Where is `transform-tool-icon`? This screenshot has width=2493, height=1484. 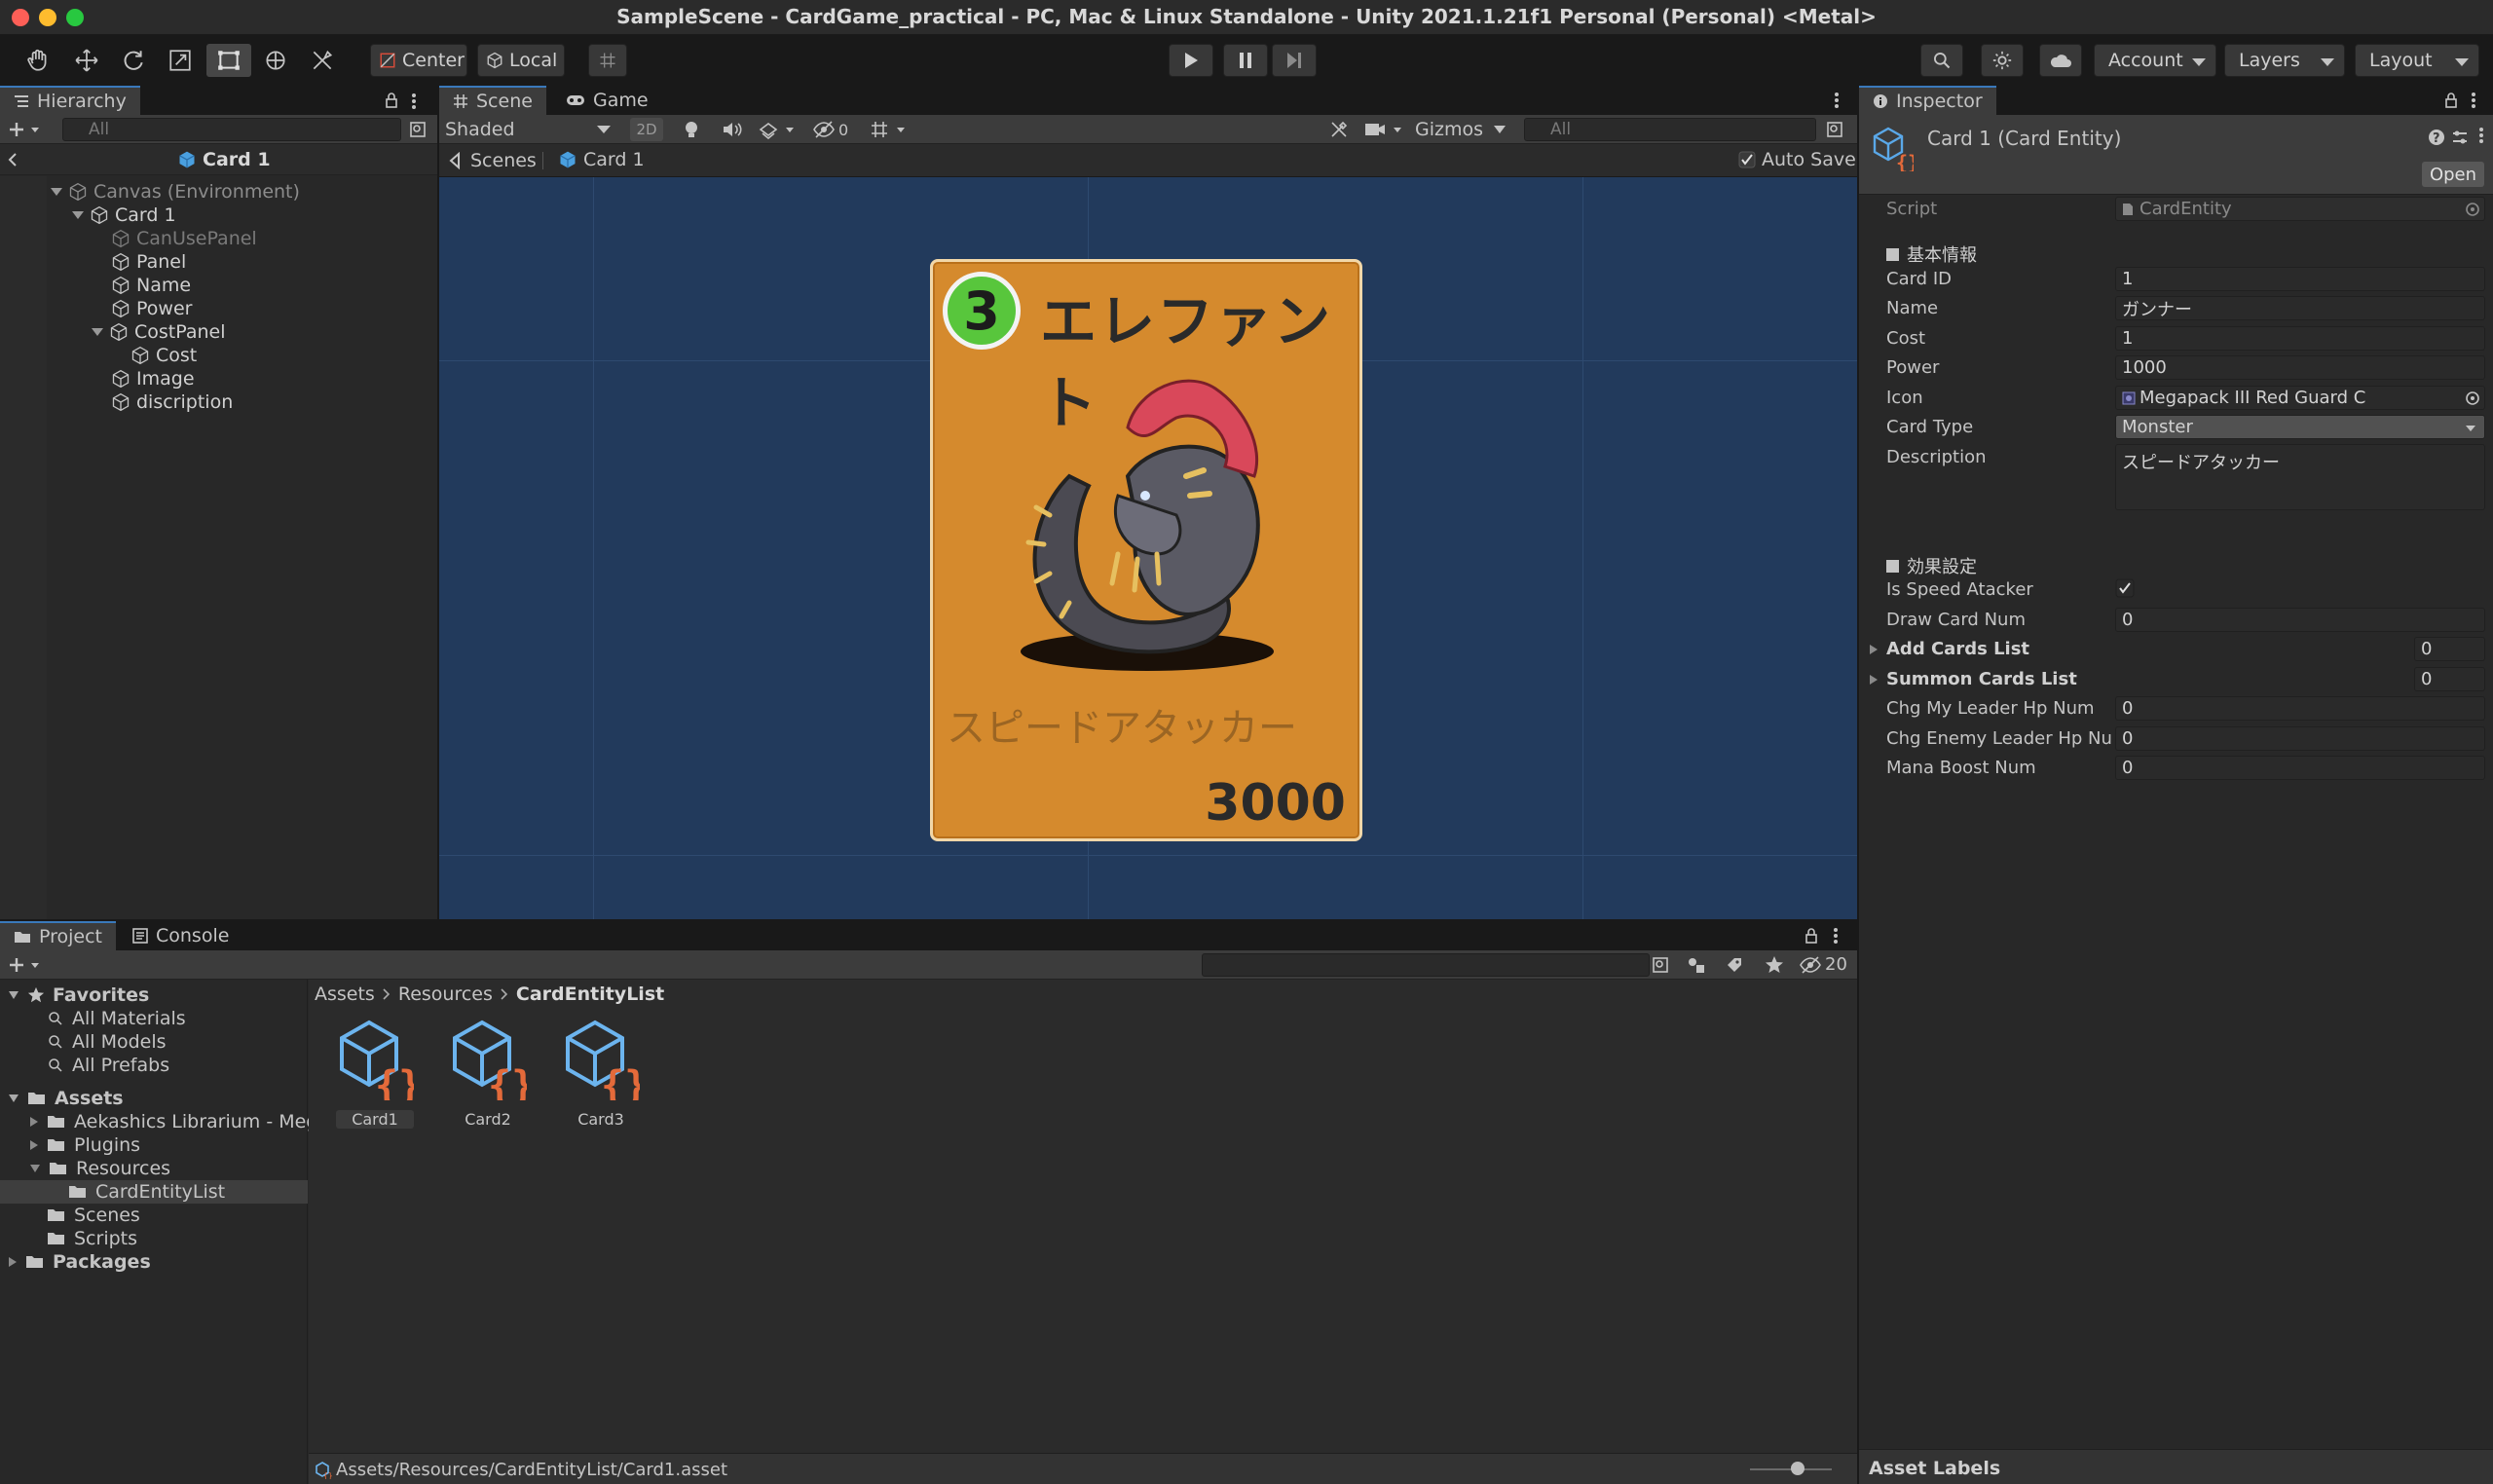 transform-tool-icon is located at coordinates (275, 60).